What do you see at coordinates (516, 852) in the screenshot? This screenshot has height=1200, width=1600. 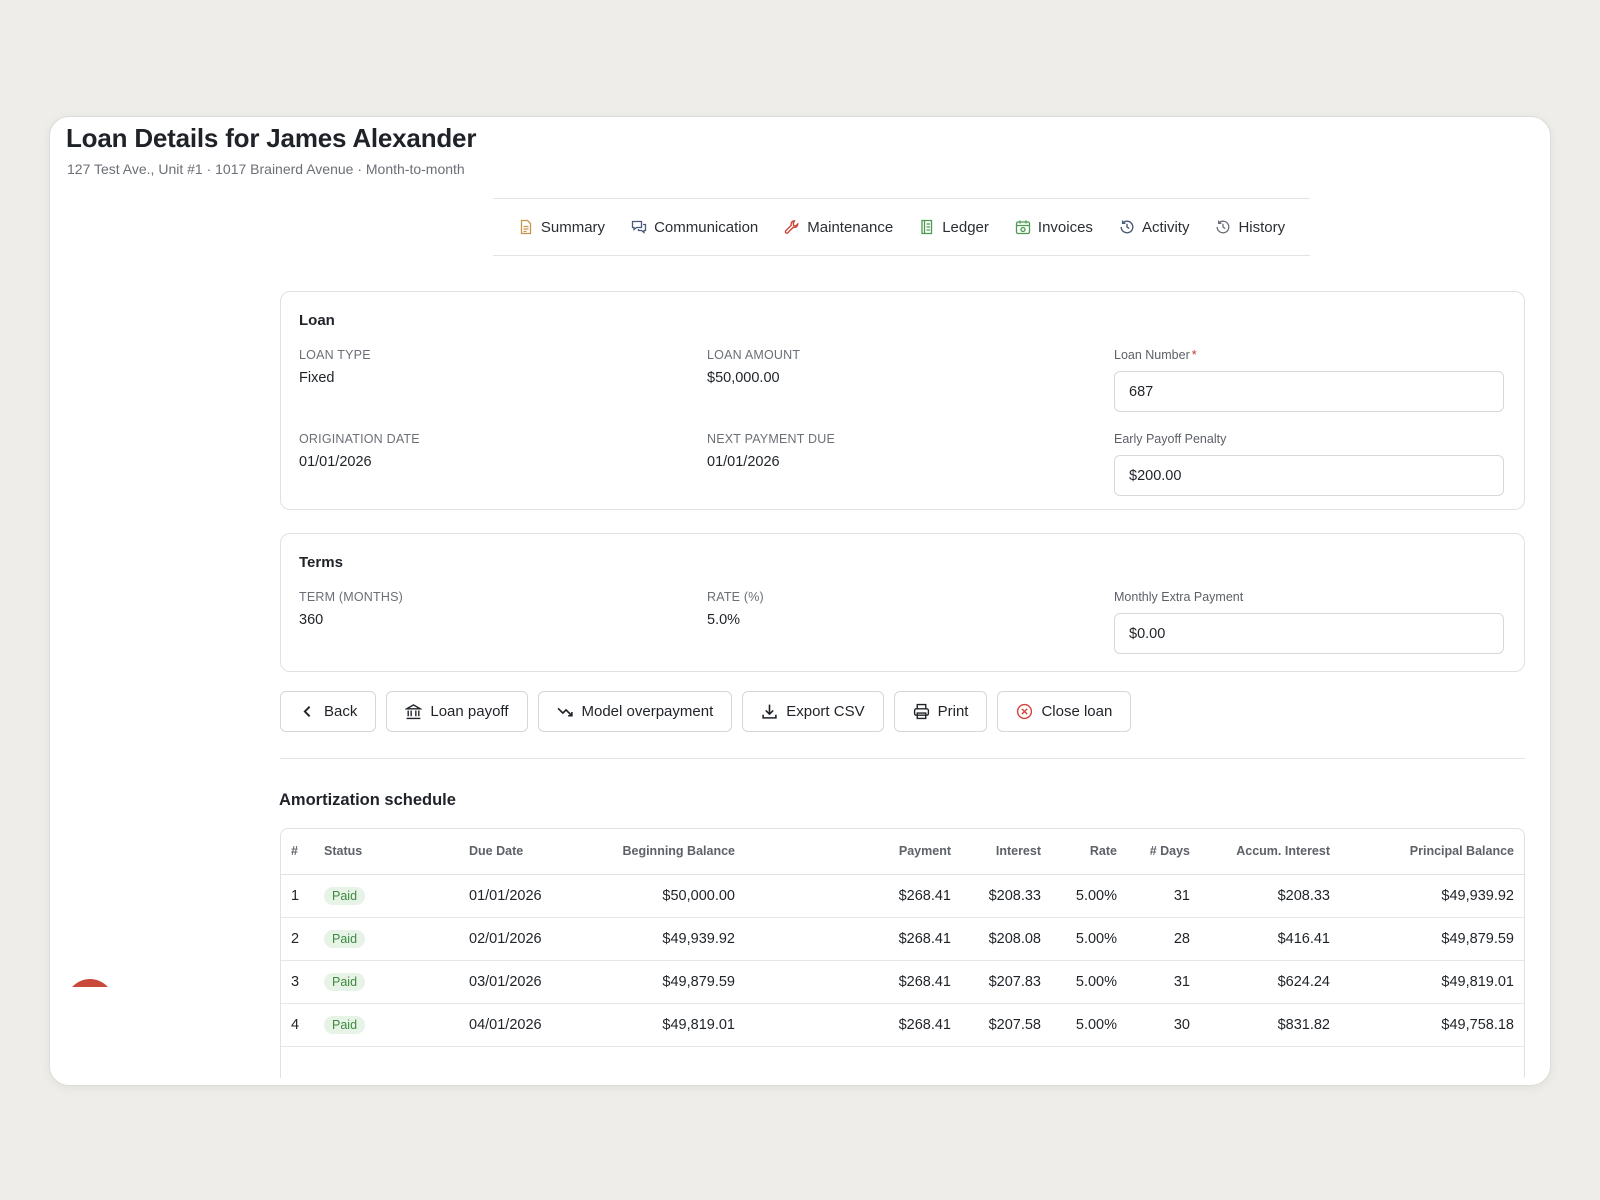 I see `column-header: Due Date` at bounding box center [516, 852].